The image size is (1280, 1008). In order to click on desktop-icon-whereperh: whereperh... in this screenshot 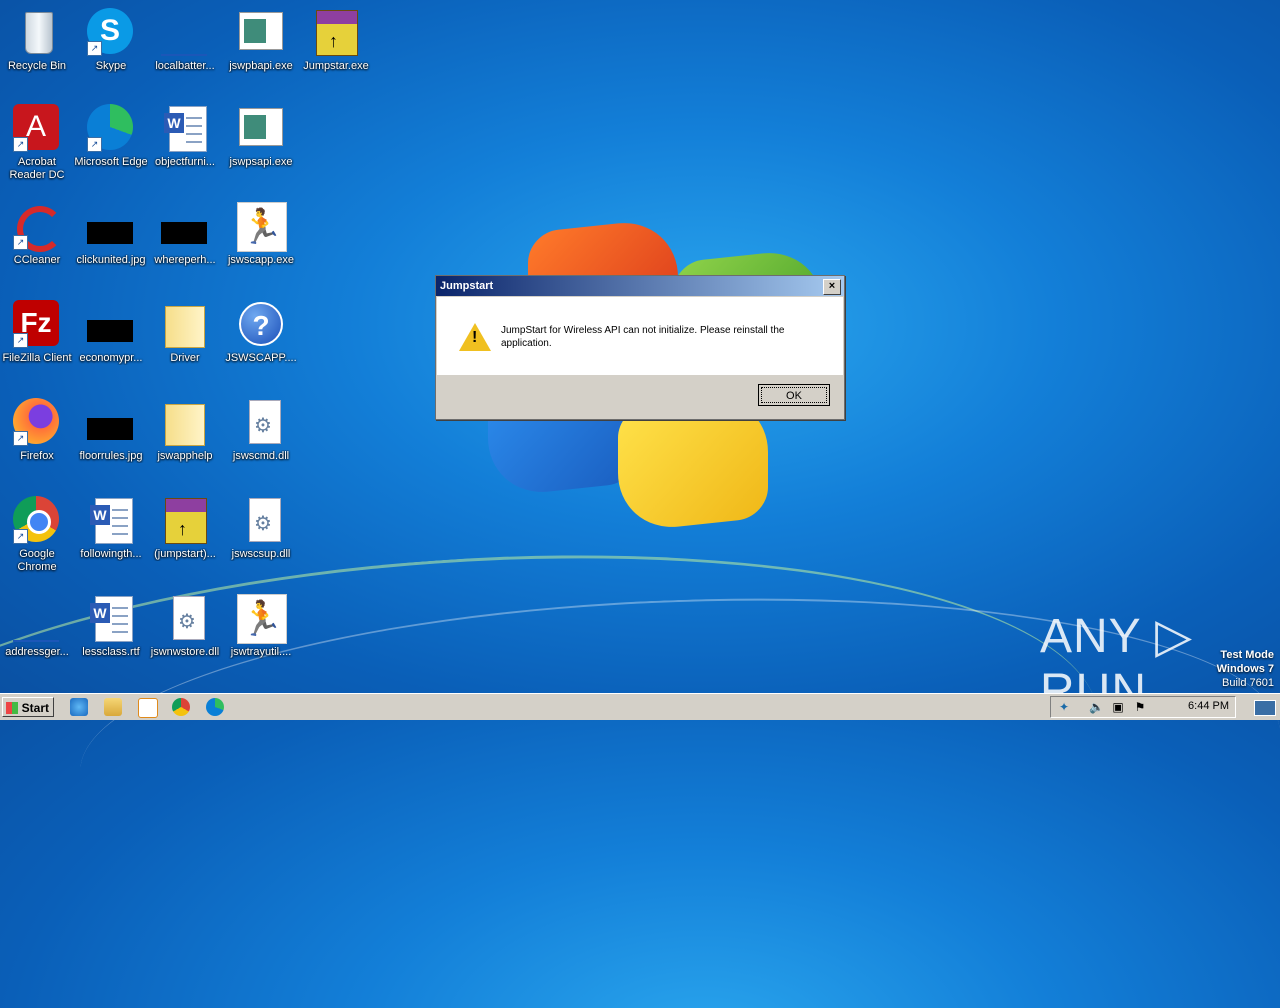, I will do `click(185, 234)`.